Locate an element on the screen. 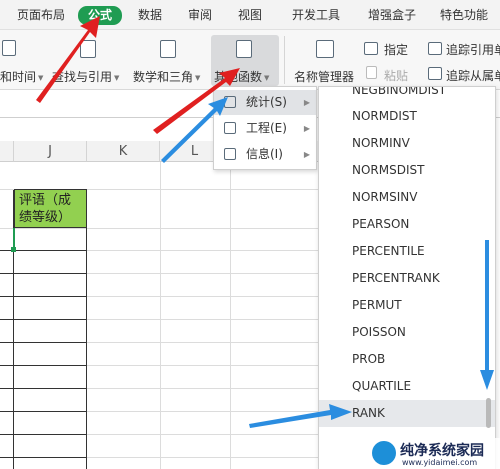  tab-view: 视图 is located at coordinates (250, 15).